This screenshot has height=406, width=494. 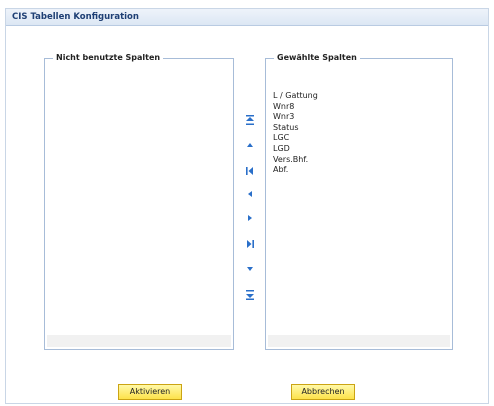 What do you see at coordinates (139, 341) in the screenshot?
I see `unused-columns-footer` at bounding box center [139, 341].